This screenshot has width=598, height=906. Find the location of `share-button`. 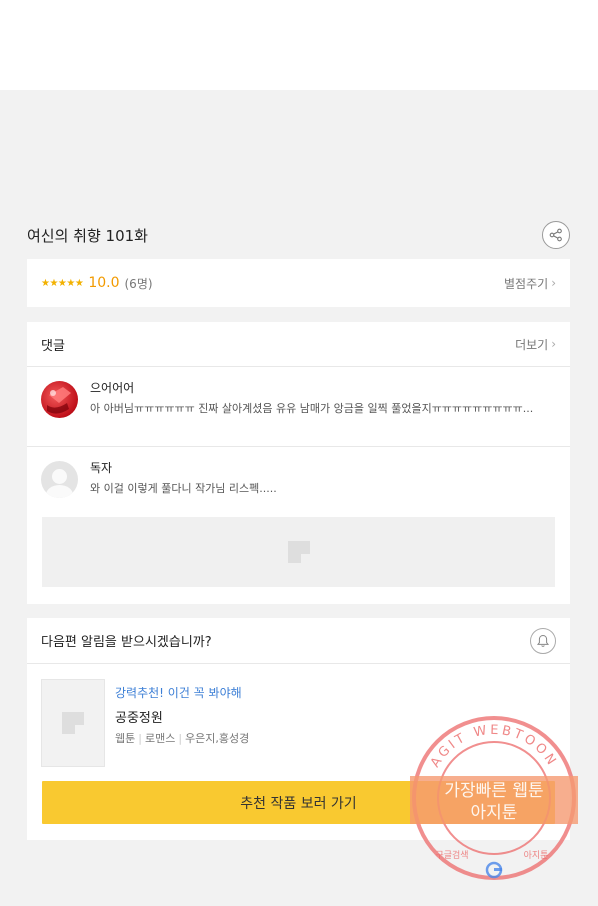

share-button is located at coordinates (556, 235).